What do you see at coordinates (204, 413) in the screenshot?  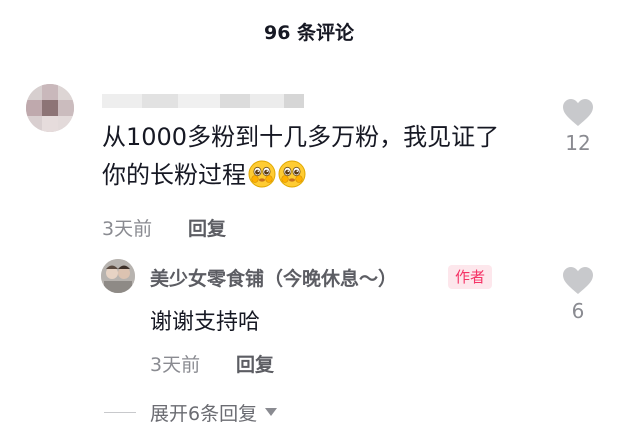 I see `expand-replies-label: 展开6条回复` at bounding box center [204, 413].